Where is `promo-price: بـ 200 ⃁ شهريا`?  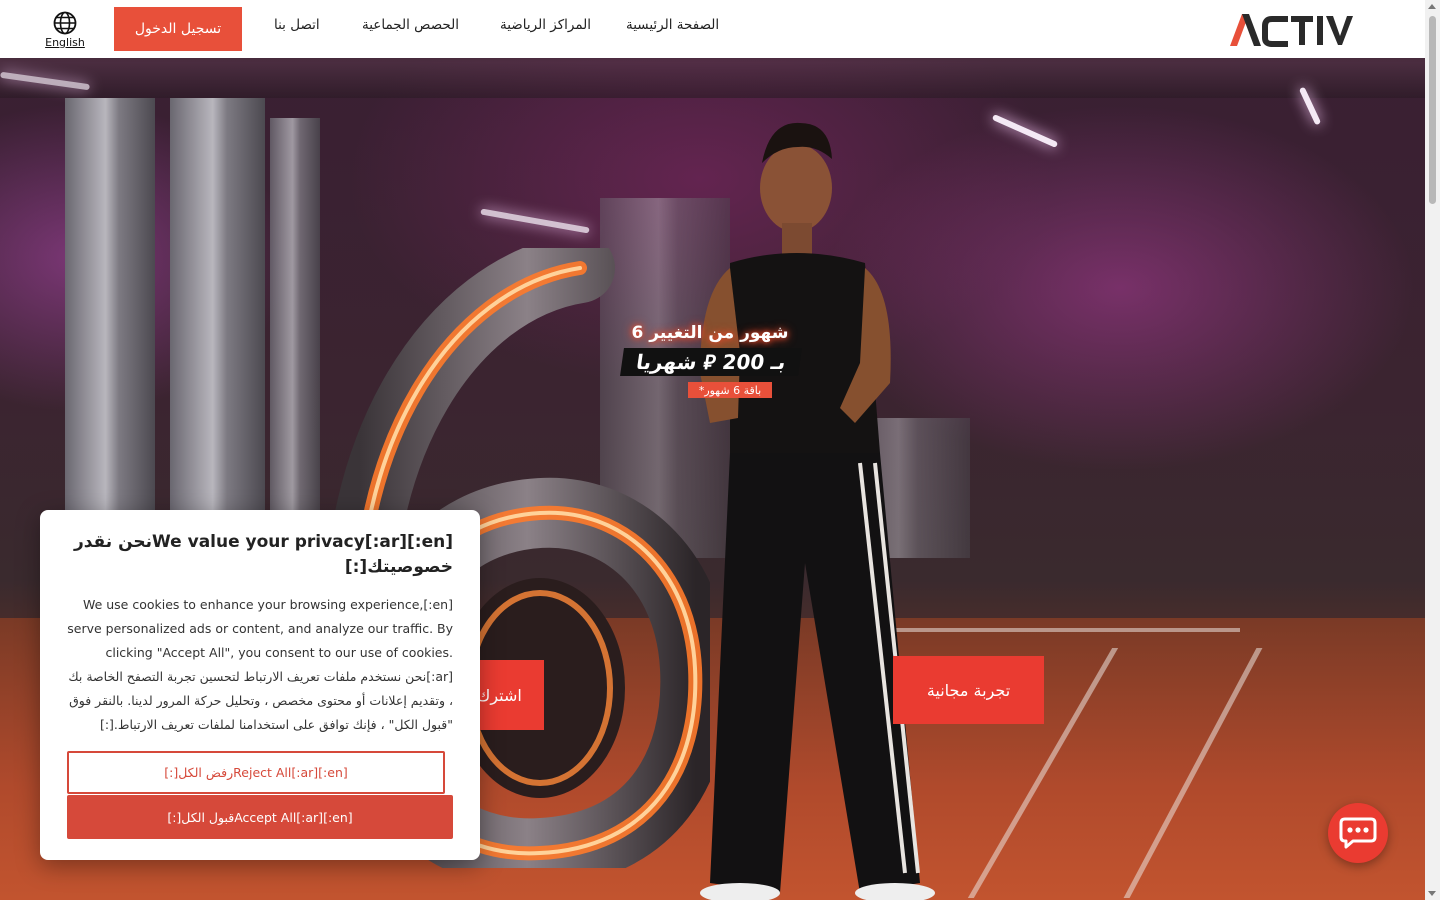
promo-price: بـ 200 ⃁ شهريا is located at coordinates (711, 362).